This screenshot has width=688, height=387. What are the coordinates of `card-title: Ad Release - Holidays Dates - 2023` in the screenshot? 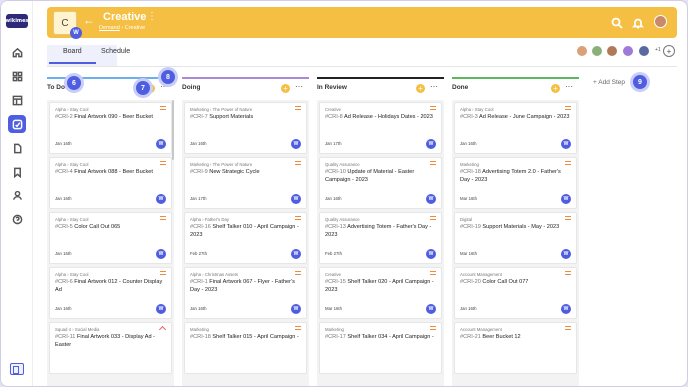 It's located at (388, 117).